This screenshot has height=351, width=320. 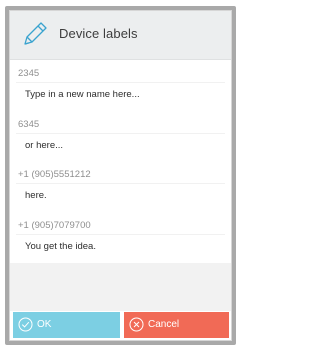 I want to click on list-item: +1 (905)5551212 here., so click(x=120, y=184).